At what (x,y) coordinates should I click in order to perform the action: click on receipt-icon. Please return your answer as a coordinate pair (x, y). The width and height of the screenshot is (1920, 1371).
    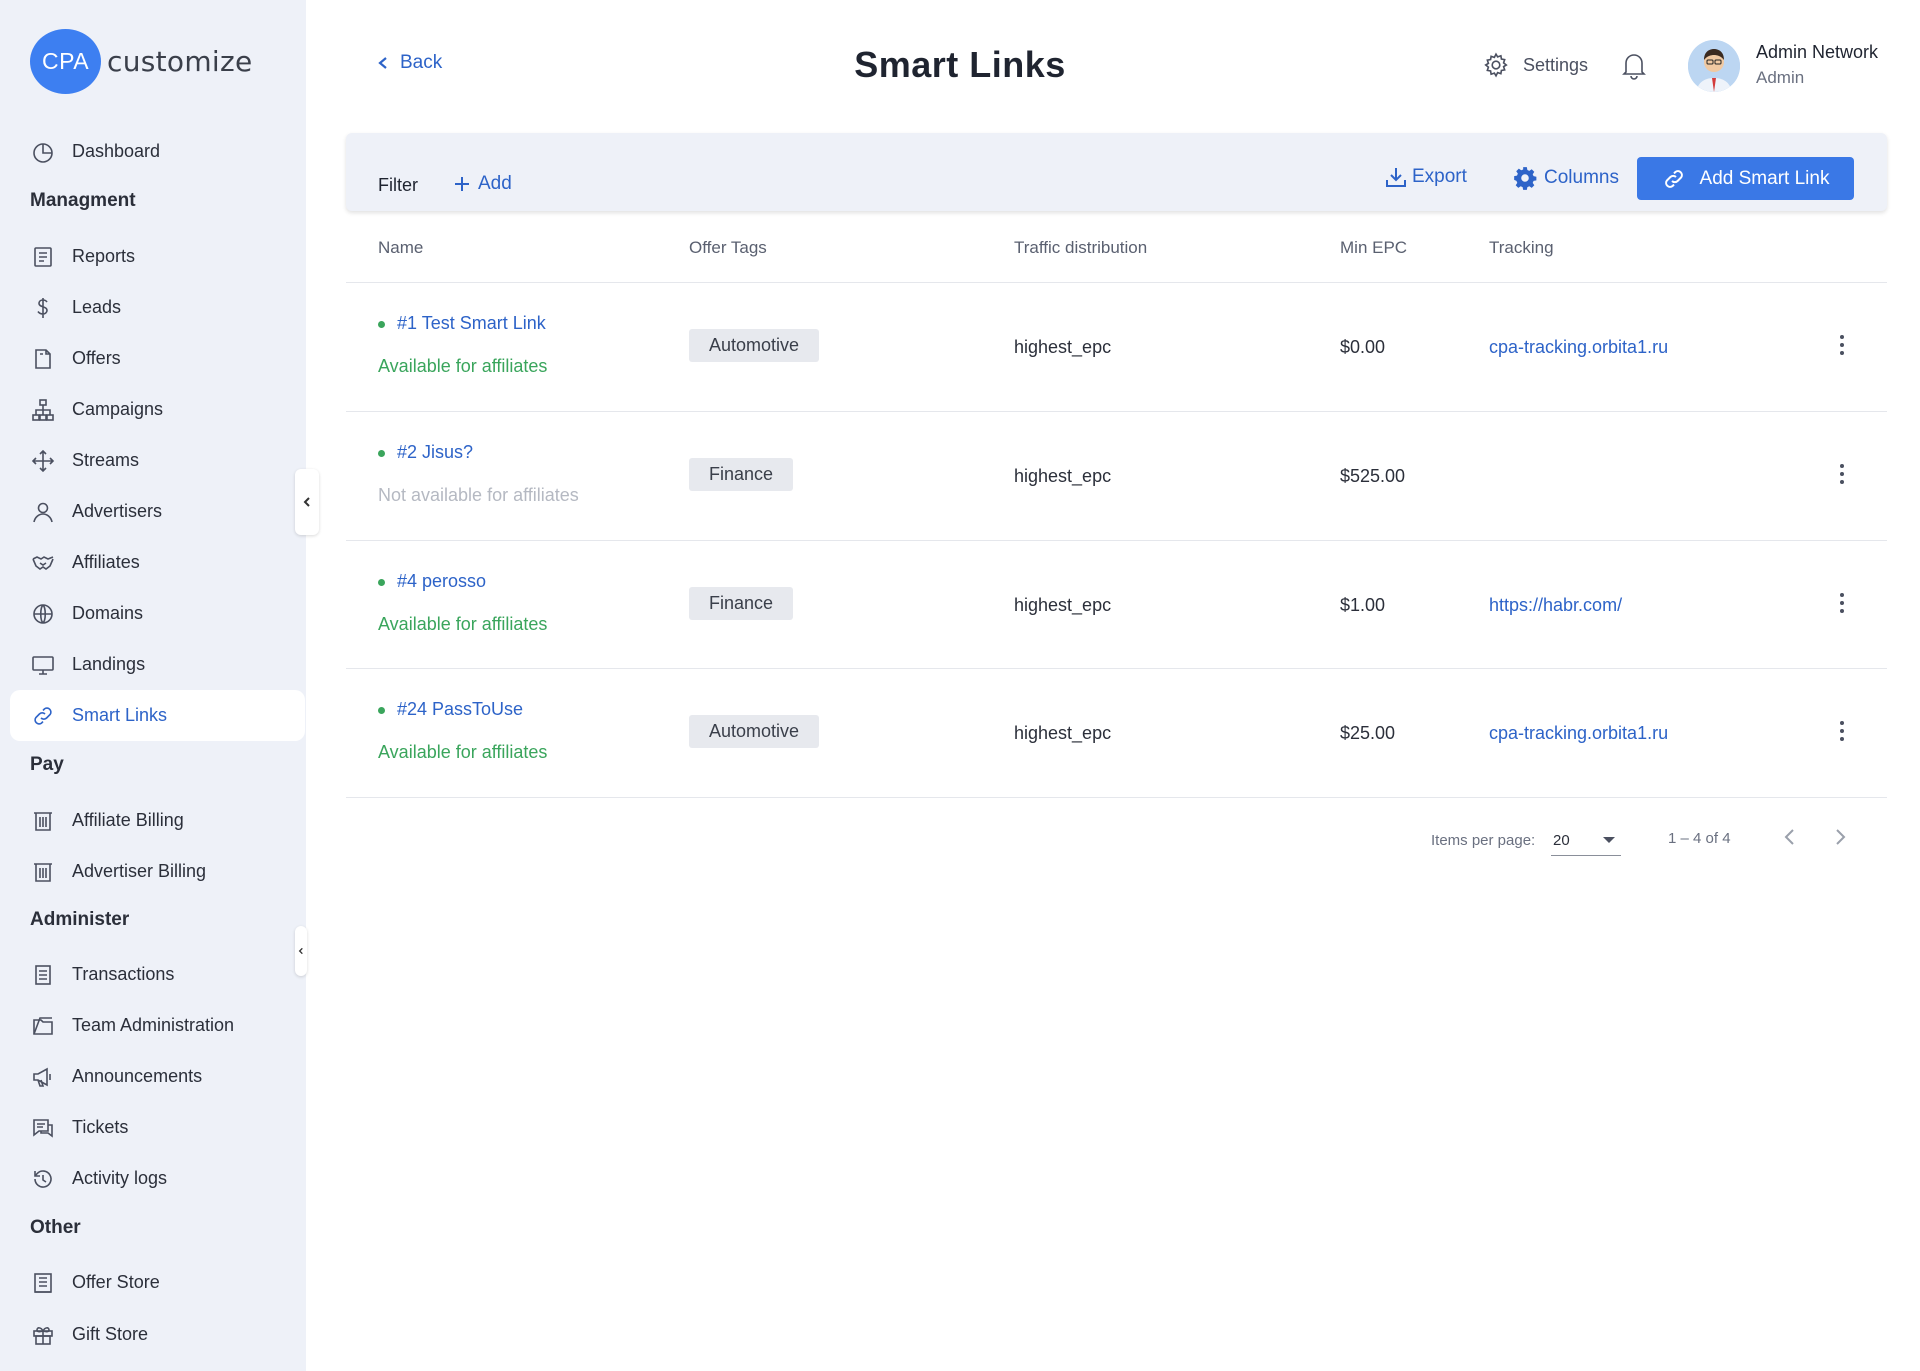
    Looking at the image, I should click on (43, 975).